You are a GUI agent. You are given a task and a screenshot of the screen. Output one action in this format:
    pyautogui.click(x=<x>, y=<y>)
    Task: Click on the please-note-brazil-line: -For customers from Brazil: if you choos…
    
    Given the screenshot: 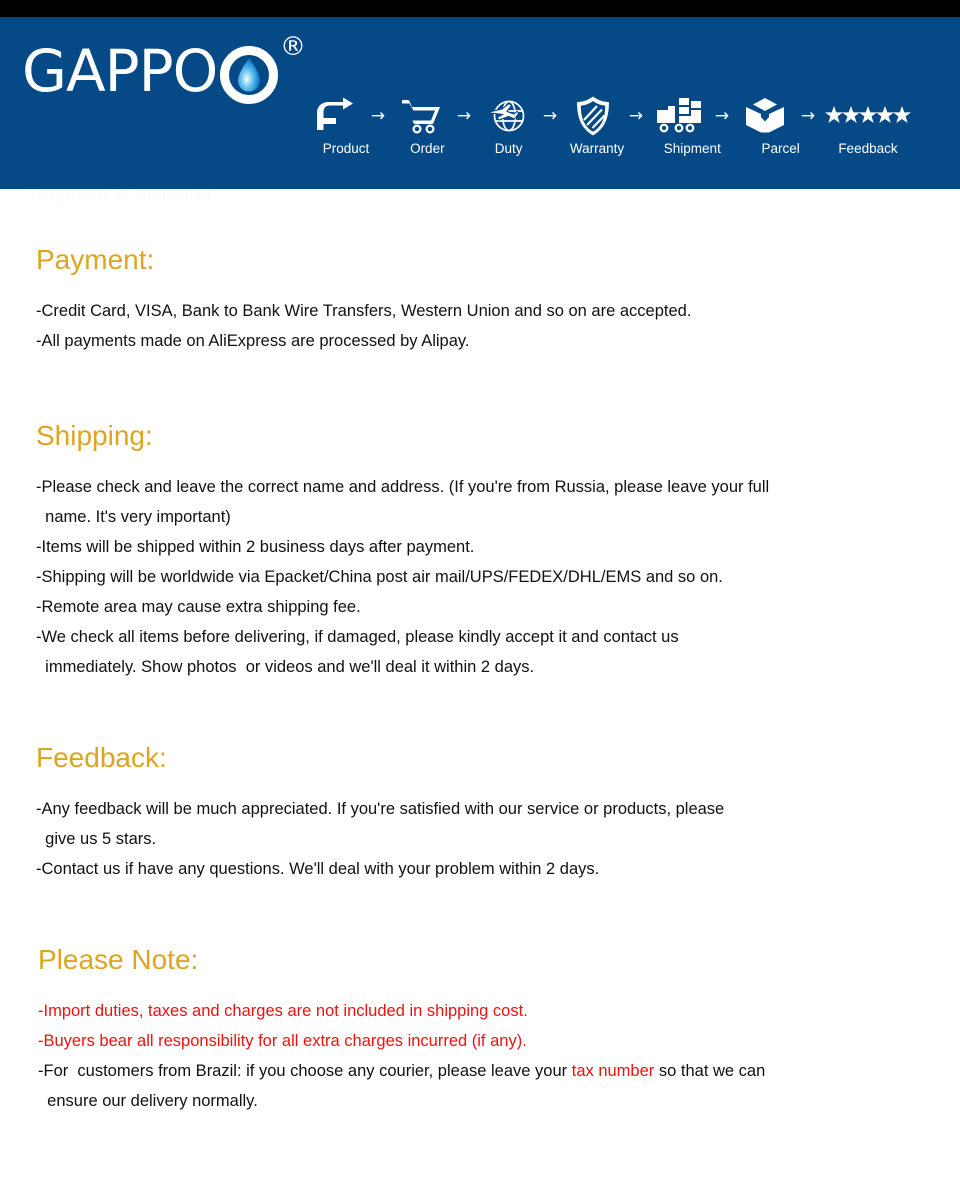 What is the action you would take?
    pyautogui.click(x=401, y=1071)
    